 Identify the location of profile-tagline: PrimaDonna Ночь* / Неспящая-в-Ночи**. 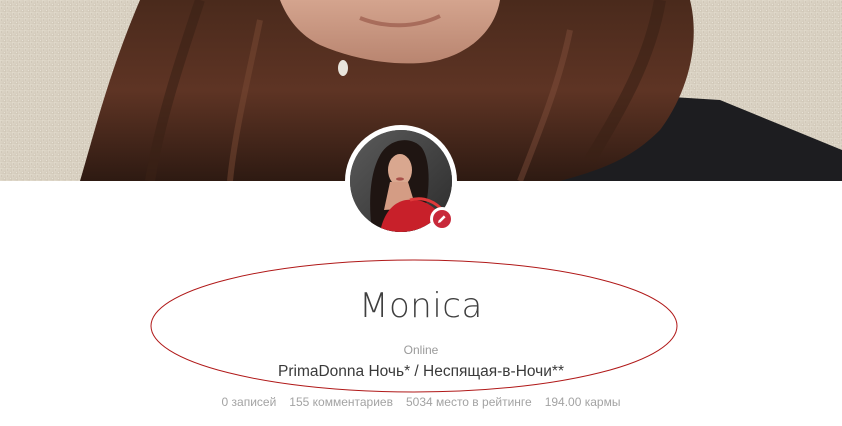
(421, 371).